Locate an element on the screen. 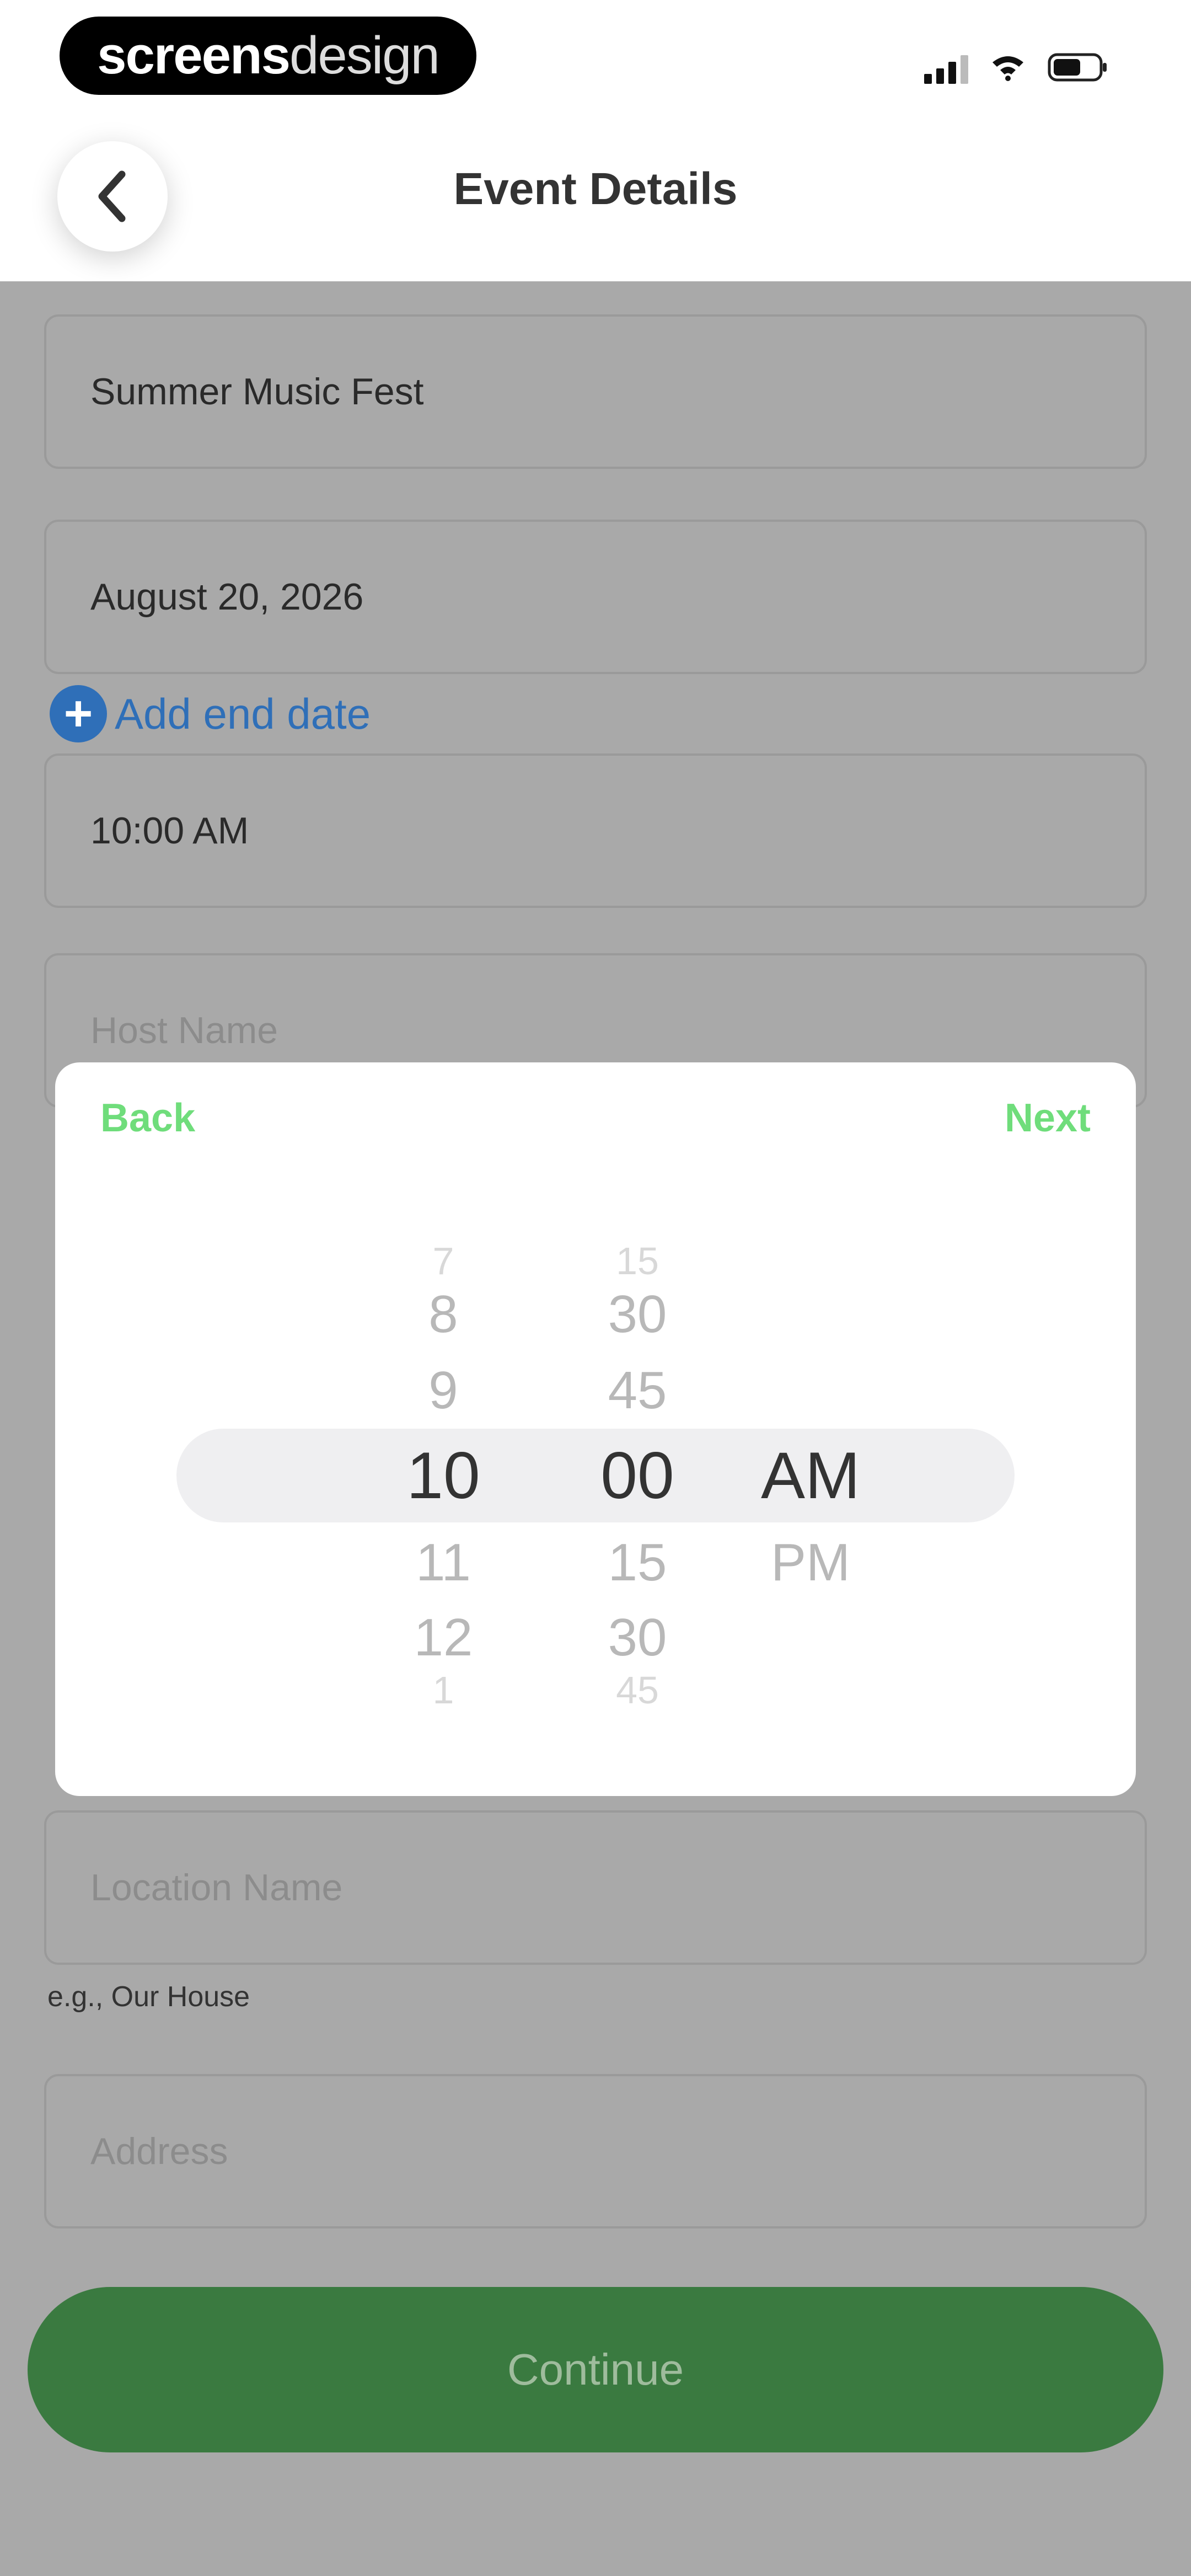 The height and width of the screenshot is (2576, 1191). status-bar: screens design is located at coordinates (595, 55).